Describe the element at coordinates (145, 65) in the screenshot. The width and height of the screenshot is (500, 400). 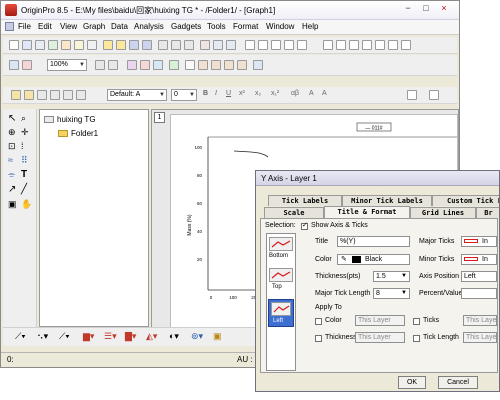
I see `new-layer-icon` at that location.